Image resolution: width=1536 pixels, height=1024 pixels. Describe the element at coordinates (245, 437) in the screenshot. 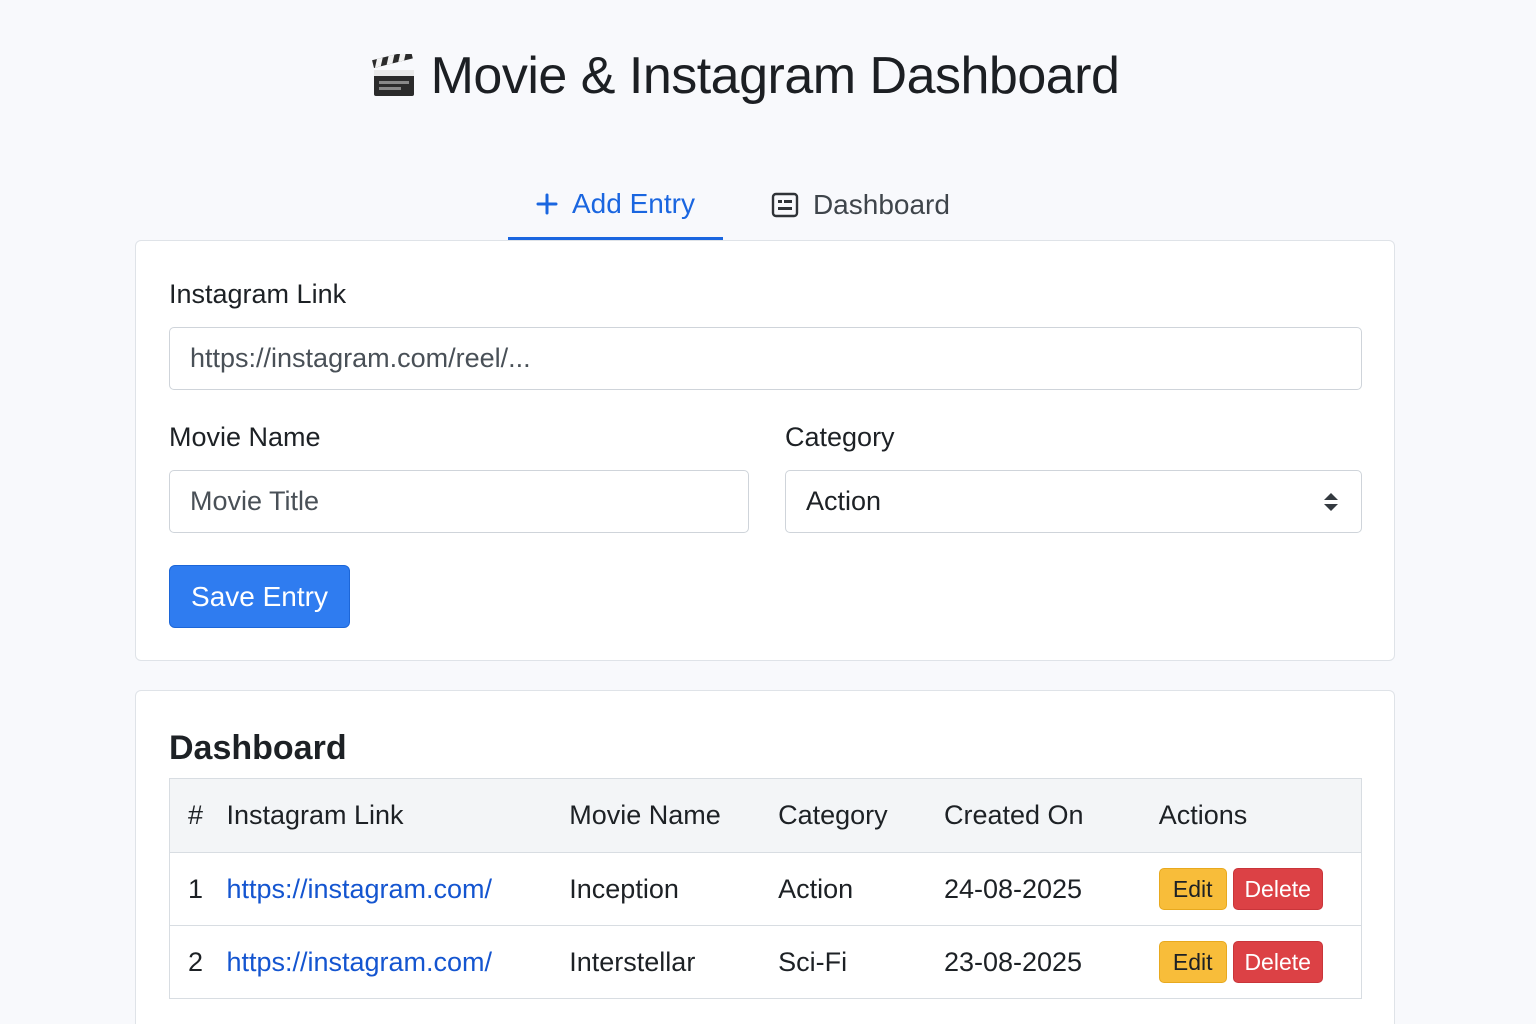

I see `movie-name-label: Movie Name` at that location.